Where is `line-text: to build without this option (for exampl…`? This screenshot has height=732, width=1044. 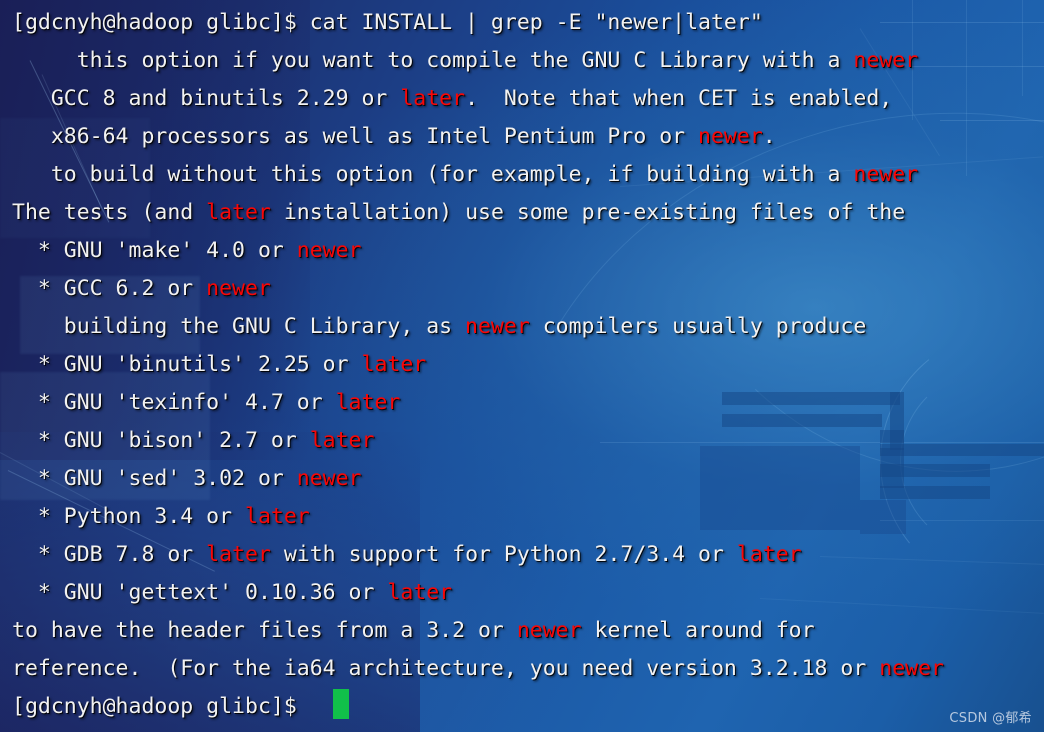
line-text: to build without this option (for exampl… is located at coordinates (433, 174).